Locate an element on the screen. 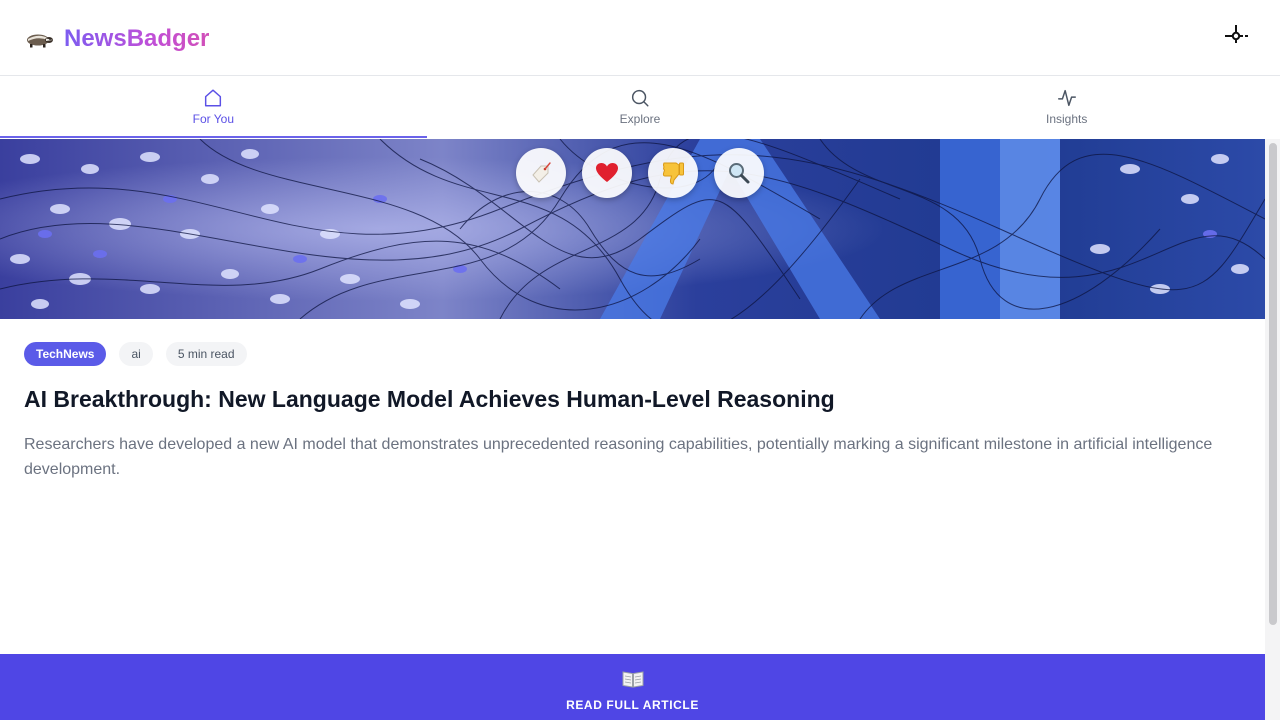 This screenshot has height=720, width=1280. read-time-badge: 5 min read is located at coordinates (206, 354).